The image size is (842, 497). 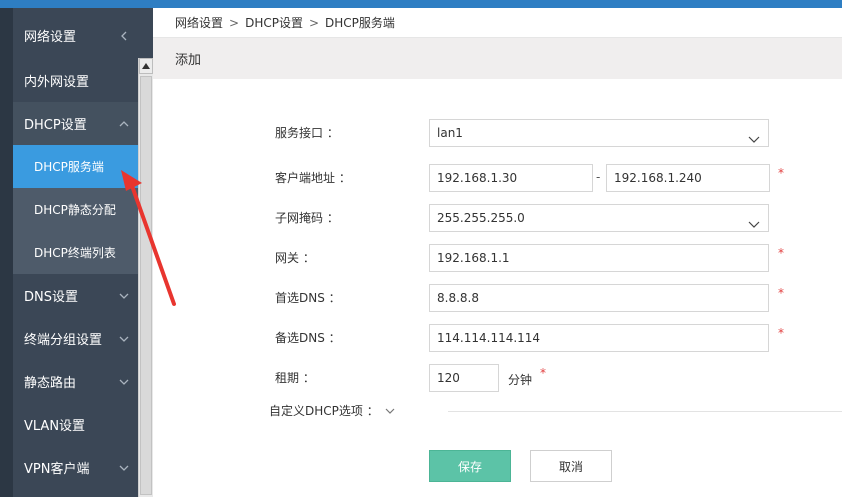 What do you see at coordinates (598, 177) in the screenshot?
I see `range-dash: -` at bounding box center [598, 177].